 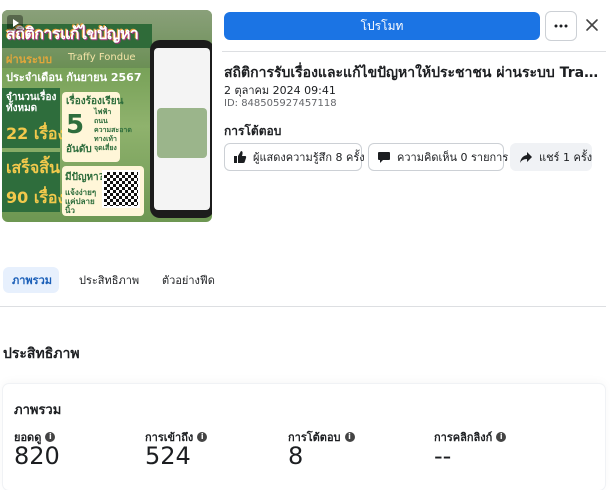 What do you see at coordinates (526, 157) in the screenshot?
I see `share-arrow-icon` at bounding box center [526, 157].